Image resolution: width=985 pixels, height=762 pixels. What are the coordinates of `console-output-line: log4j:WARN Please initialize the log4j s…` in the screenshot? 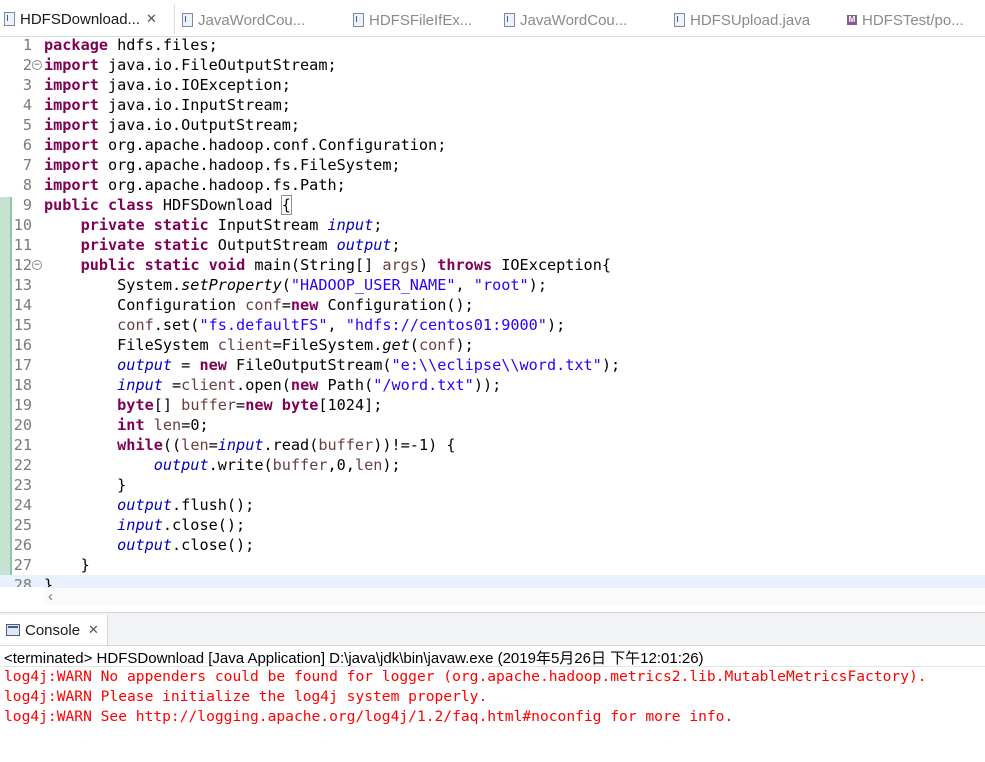 It's located at (246, 696).